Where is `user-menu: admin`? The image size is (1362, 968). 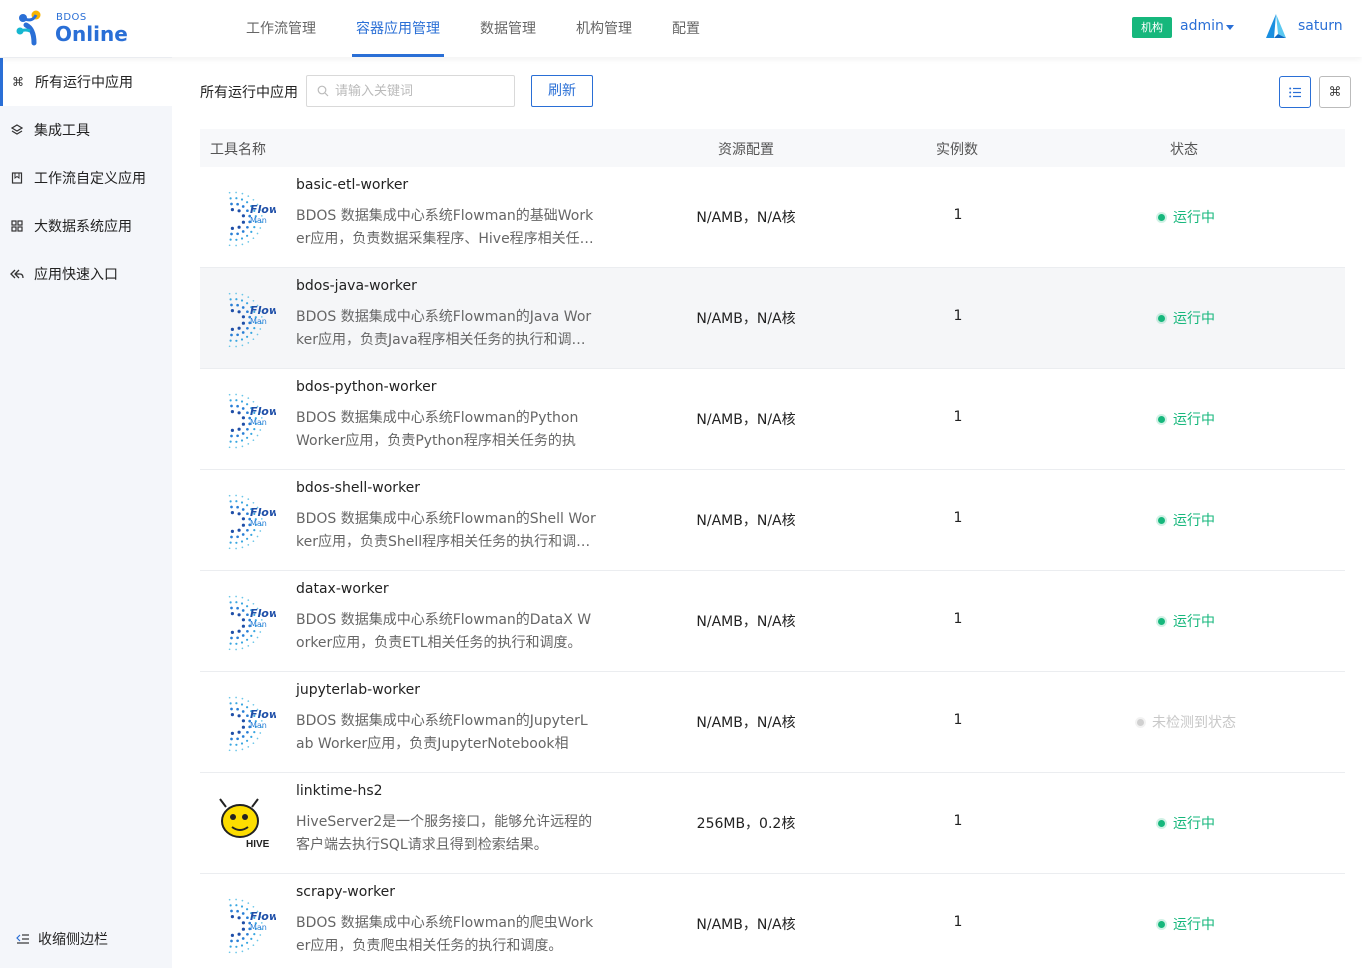 user-menu: admin is located at coordinates (1202, 26).